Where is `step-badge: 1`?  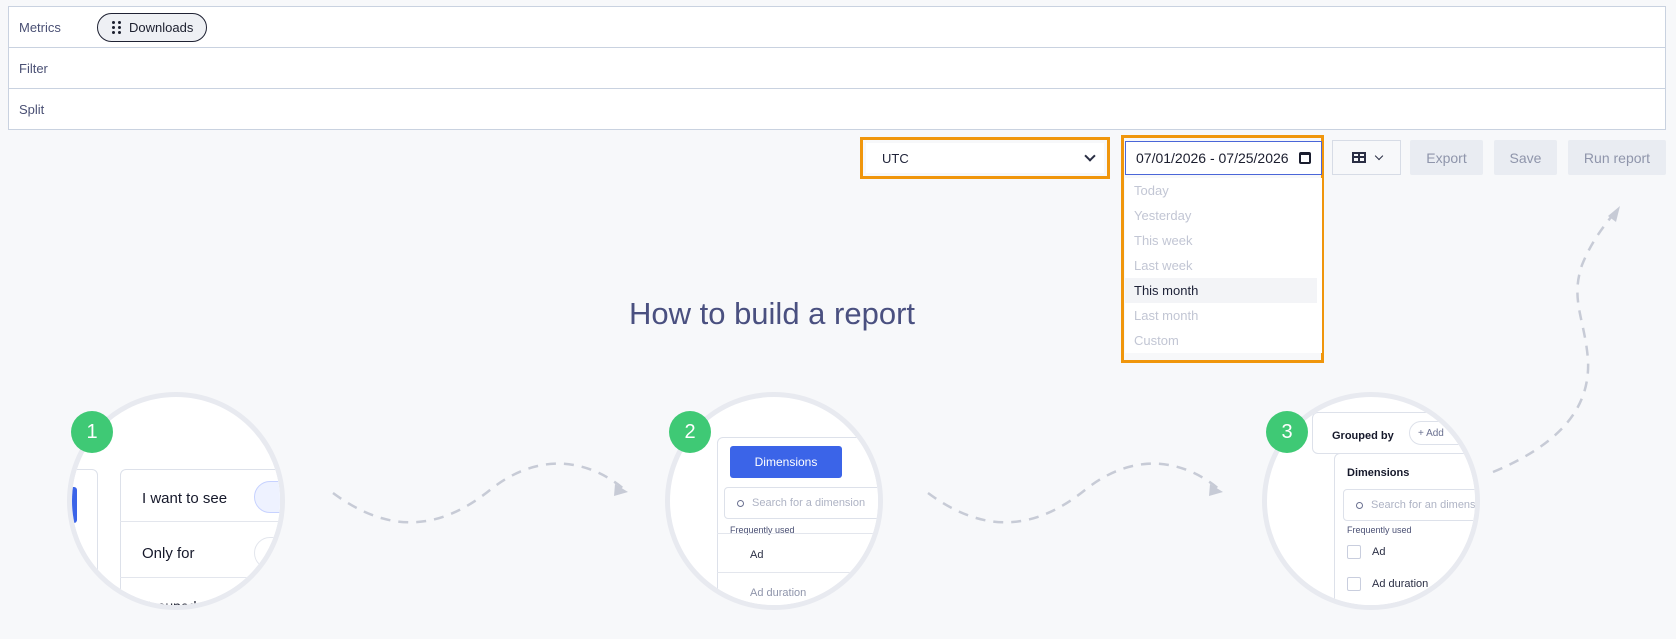 step-badge: 1 is located at coordinates (92, 432).